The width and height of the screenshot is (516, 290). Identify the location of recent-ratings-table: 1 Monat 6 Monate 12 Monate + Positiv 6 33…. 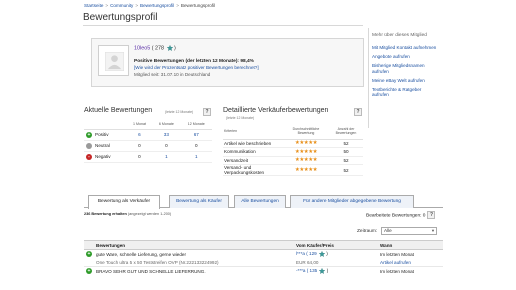
(148, 143).